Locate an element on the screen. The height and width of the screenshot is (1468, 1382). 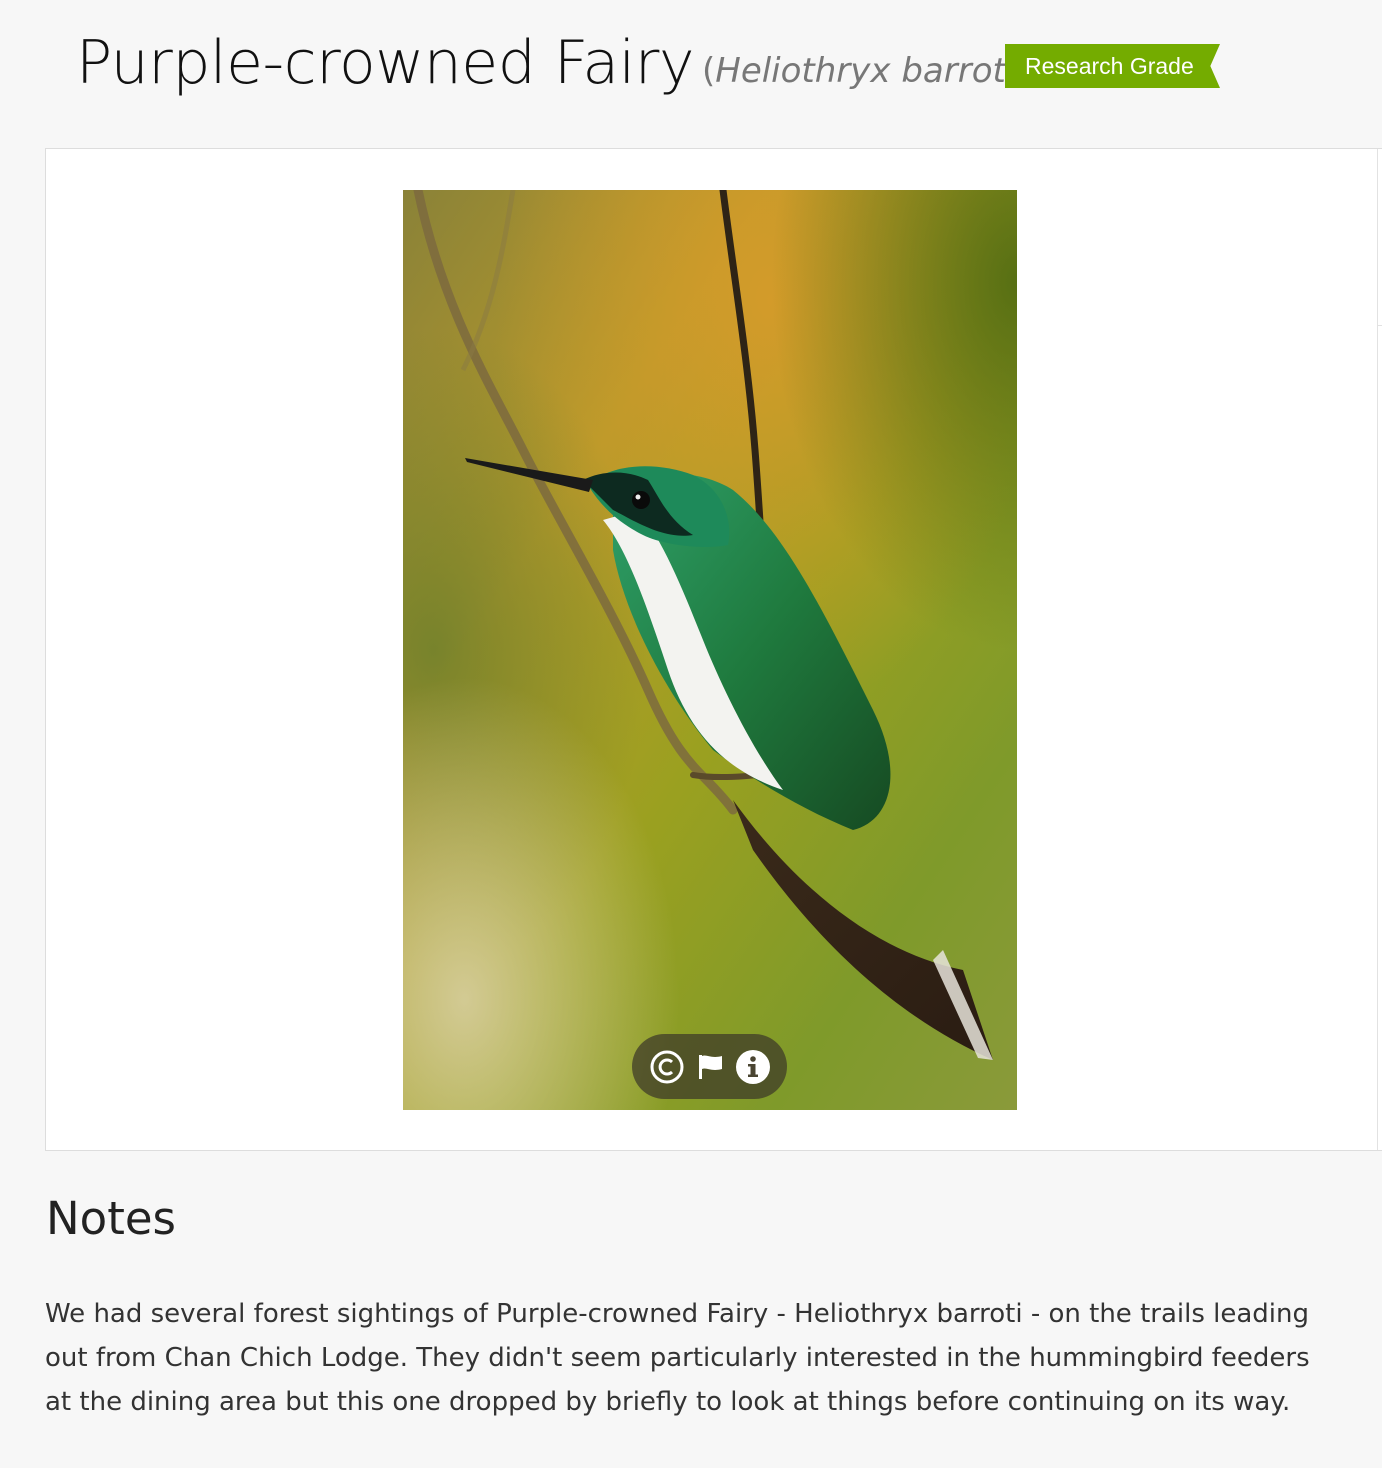
common-name: Purple-crowned Fairy is located at coordinates (385, 63).